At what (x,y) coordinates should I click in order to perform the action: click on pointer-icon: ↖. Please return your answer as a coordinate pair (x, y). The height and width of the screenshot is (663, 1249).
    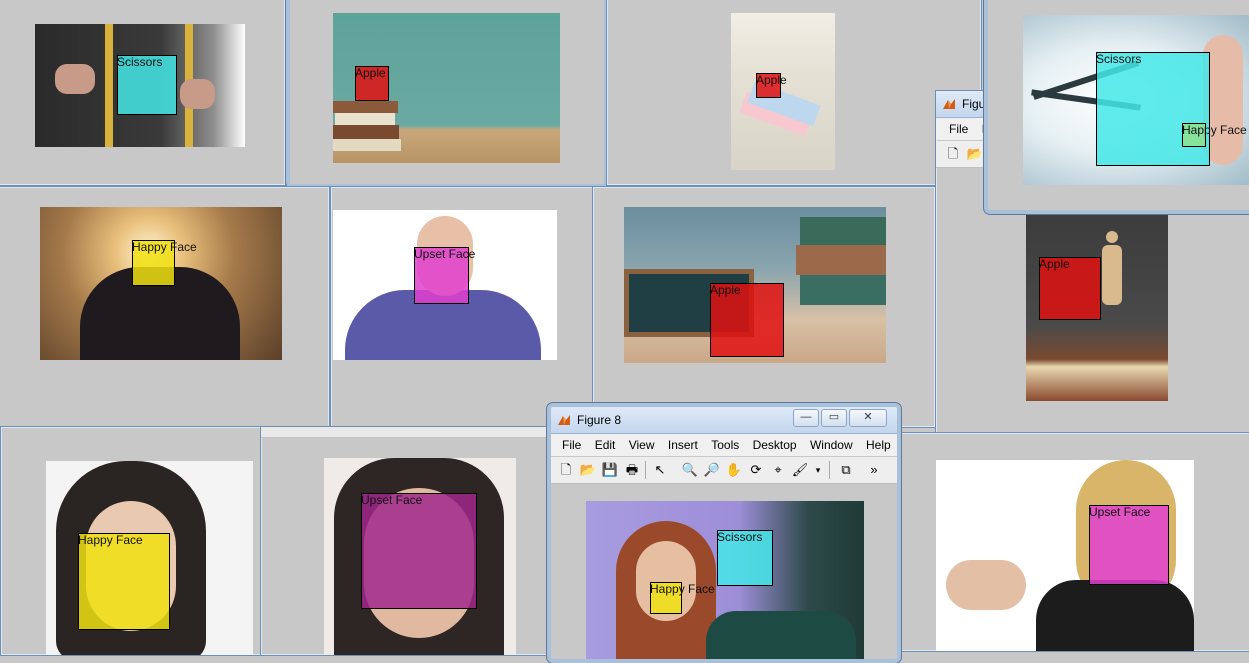
    Looking at the image, I should click on (660, 470).